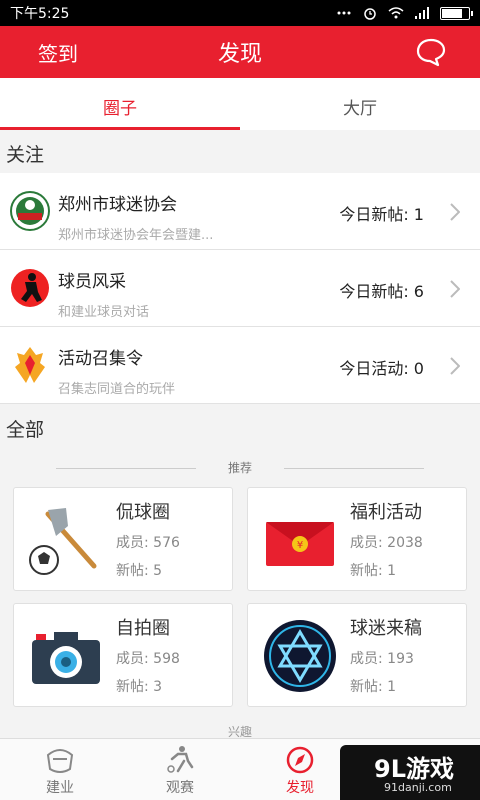 The image size is (480, 800). What do you see at coordinates (104, 312) in the screenshot?
I see `item-desc: 和建业球员对话` at bounding box center [104, 312].